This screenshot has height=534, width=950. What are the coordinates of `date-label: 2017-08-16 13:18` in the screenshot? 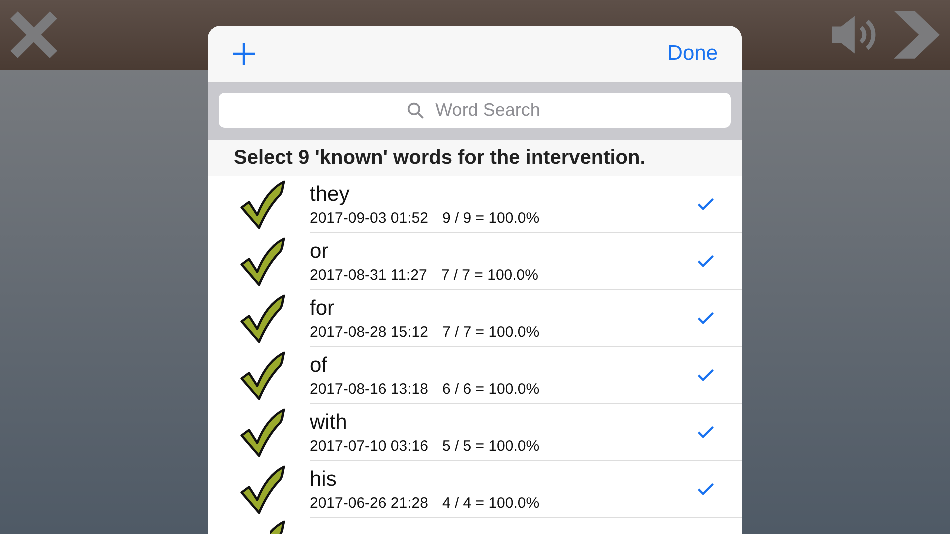 It's located at (369, 389).